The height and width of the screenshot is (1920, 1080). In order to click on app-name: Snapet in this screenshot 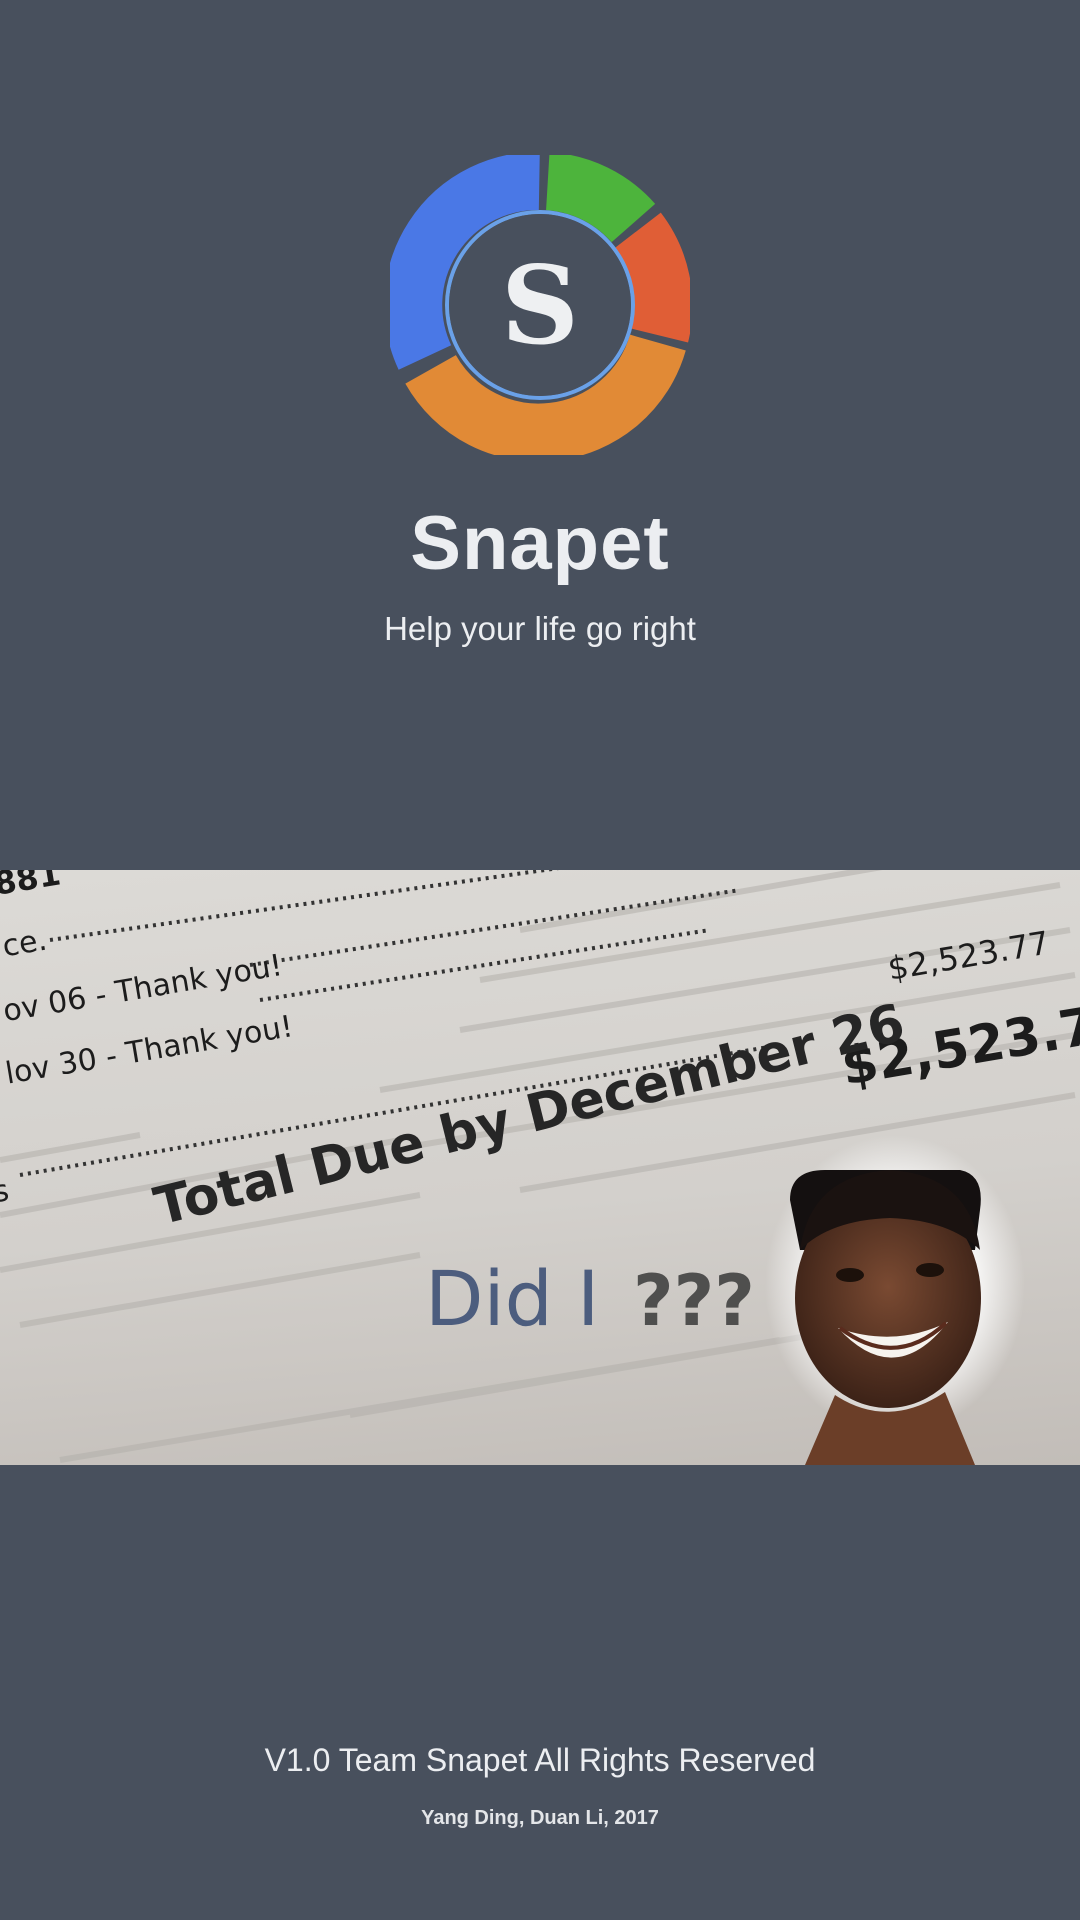, I will do `click(540, 543)`.